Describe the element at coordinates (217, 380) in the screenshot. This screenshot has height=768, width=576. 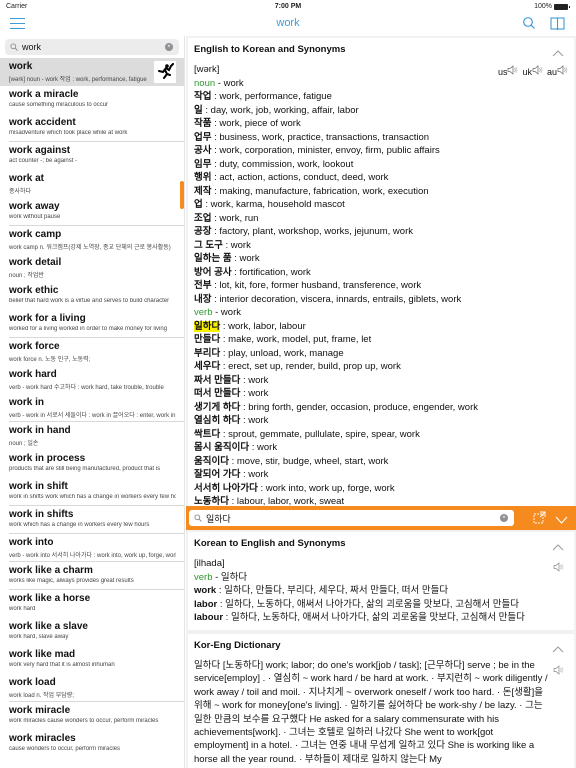
I see `headword: 짜서 만들다` at that location.